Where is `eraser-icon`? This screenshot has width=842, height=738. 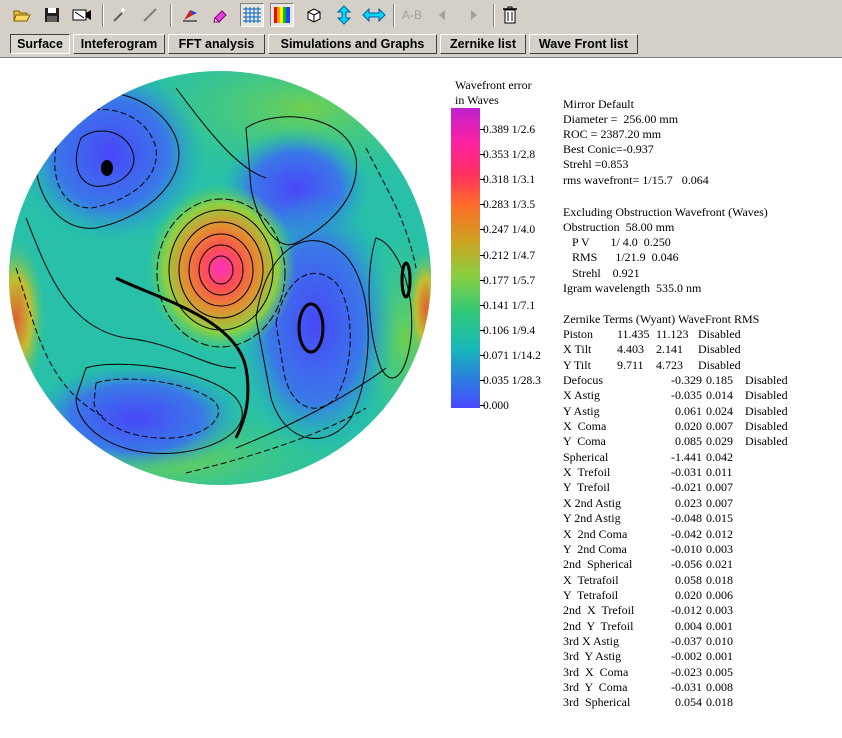
eraser-icon is located at coordinates (220, 15).